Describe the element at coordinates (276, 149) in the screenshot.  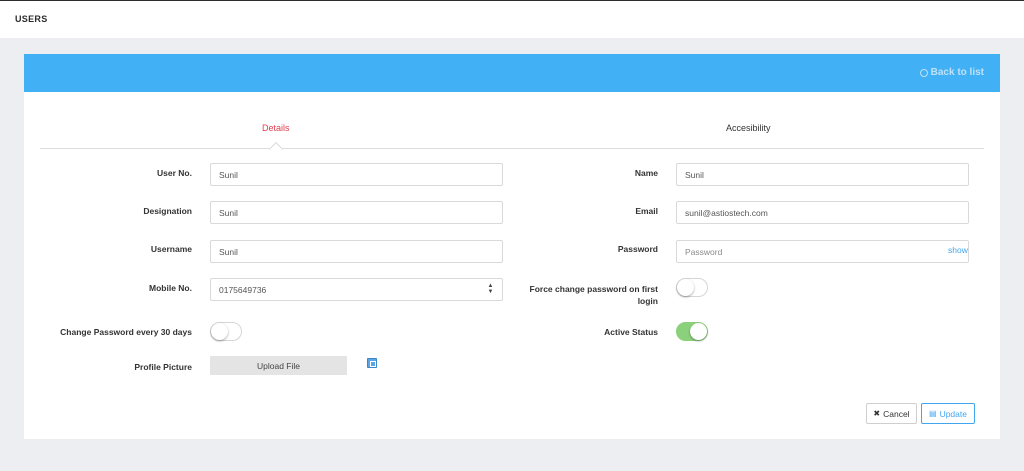
I see `active-tab-caret` at that location.